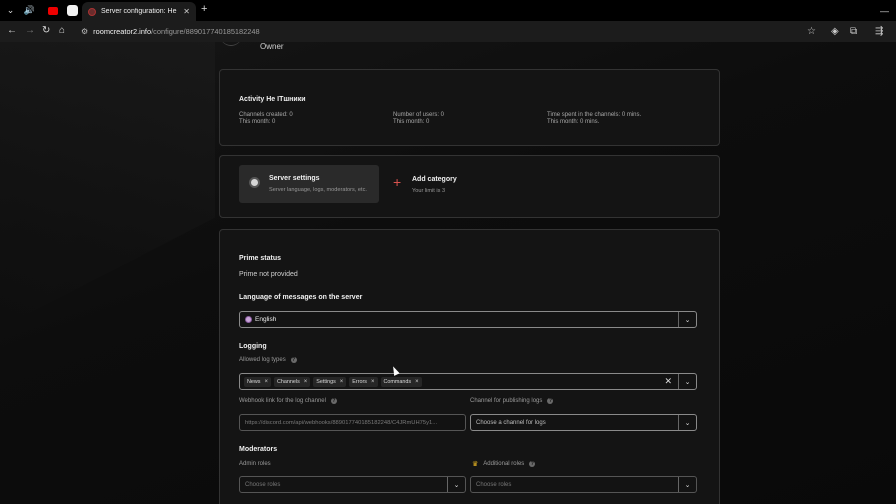  Describe the element at coordinates (92, 11) in the screenshot. I see `tab-favicon-icon` at that location.